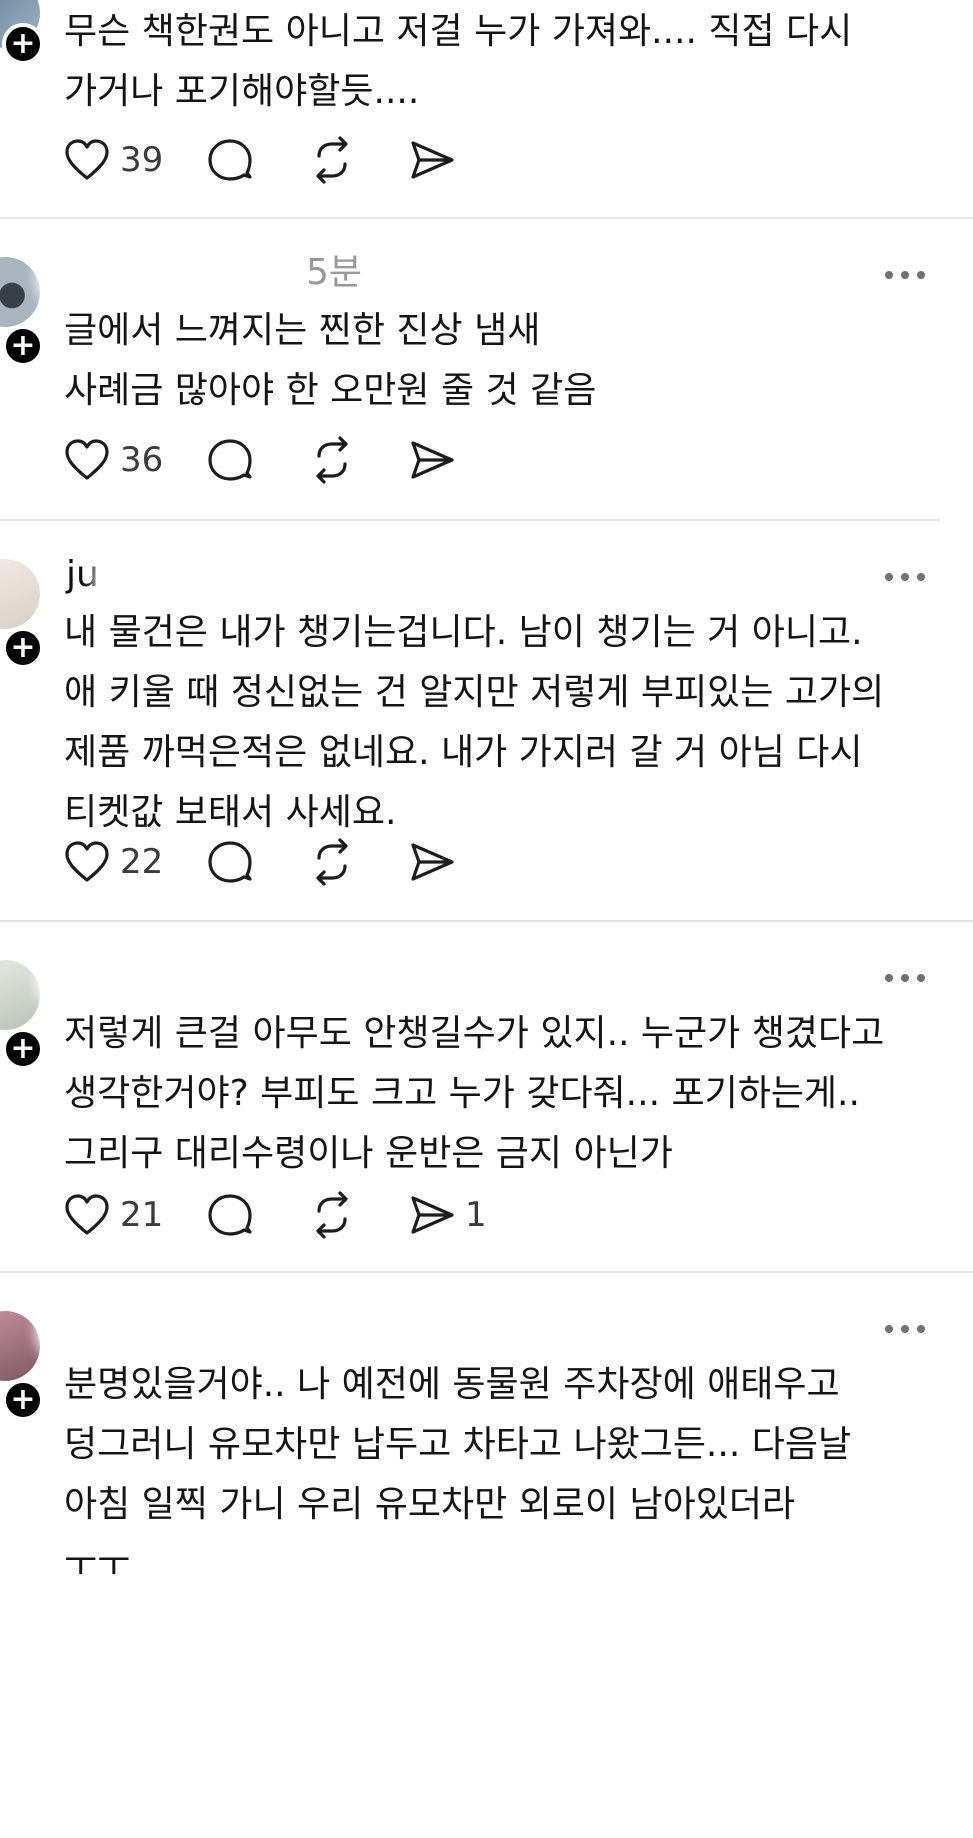 The width and height of the screenshot is (973, 1838). I want to click on post-text: 글에서 느껴지는 찐한 진상 냄새 사례금 많아야 한 오만원 줄 것 같음, so click(330, 360).